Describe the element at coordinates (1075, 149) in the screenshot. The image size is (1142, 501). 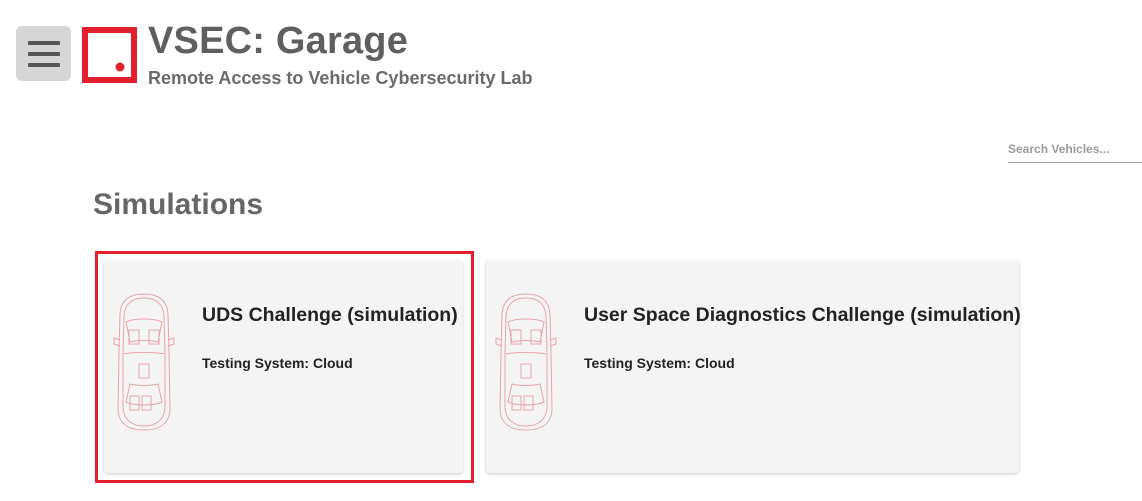
I see `search-vehicles-input` at that location.